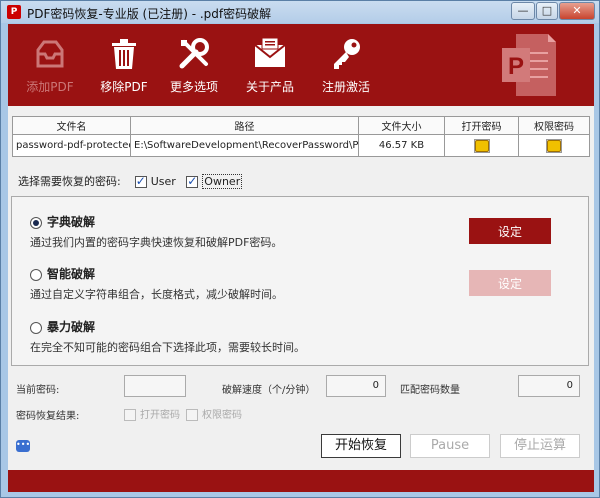 This screenshot has height=498, width=600. What do you see at coordinates (356, 386) in the screenshot?
I see `speed-field: 0` at bounding box center [356, 386].